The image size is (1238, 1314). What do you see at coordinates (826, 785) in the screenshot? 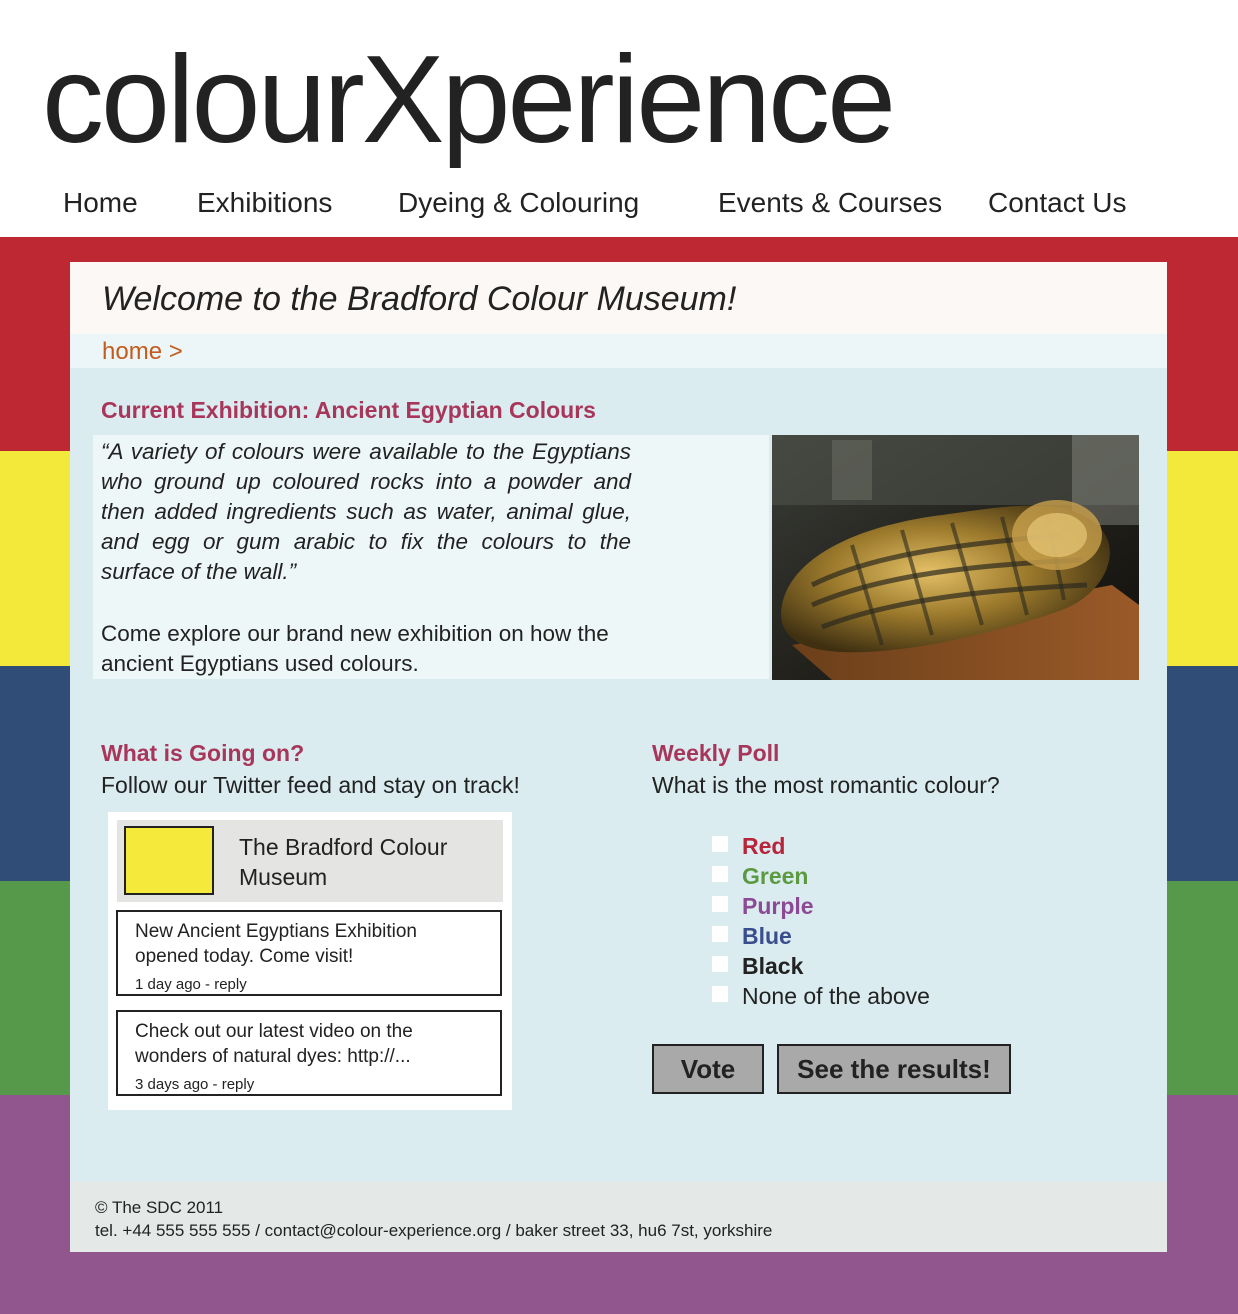
I see `poll-question: What is the most romantic colour?` at bounding box center [826, 785].